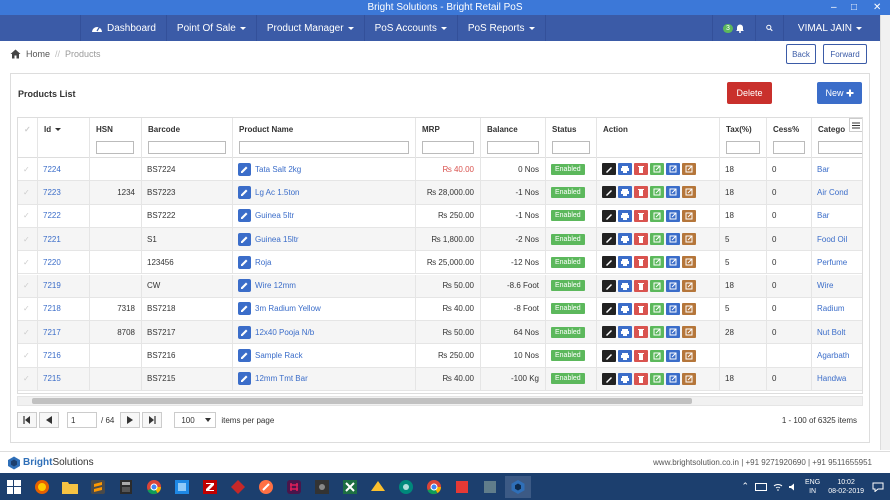 Image resolution: width=890 pixels, height=500 pixels. What do you see at coordinates (854, 7) in the screenshot?
I see `maximize-icon: □` at bounding box center [854, 7].